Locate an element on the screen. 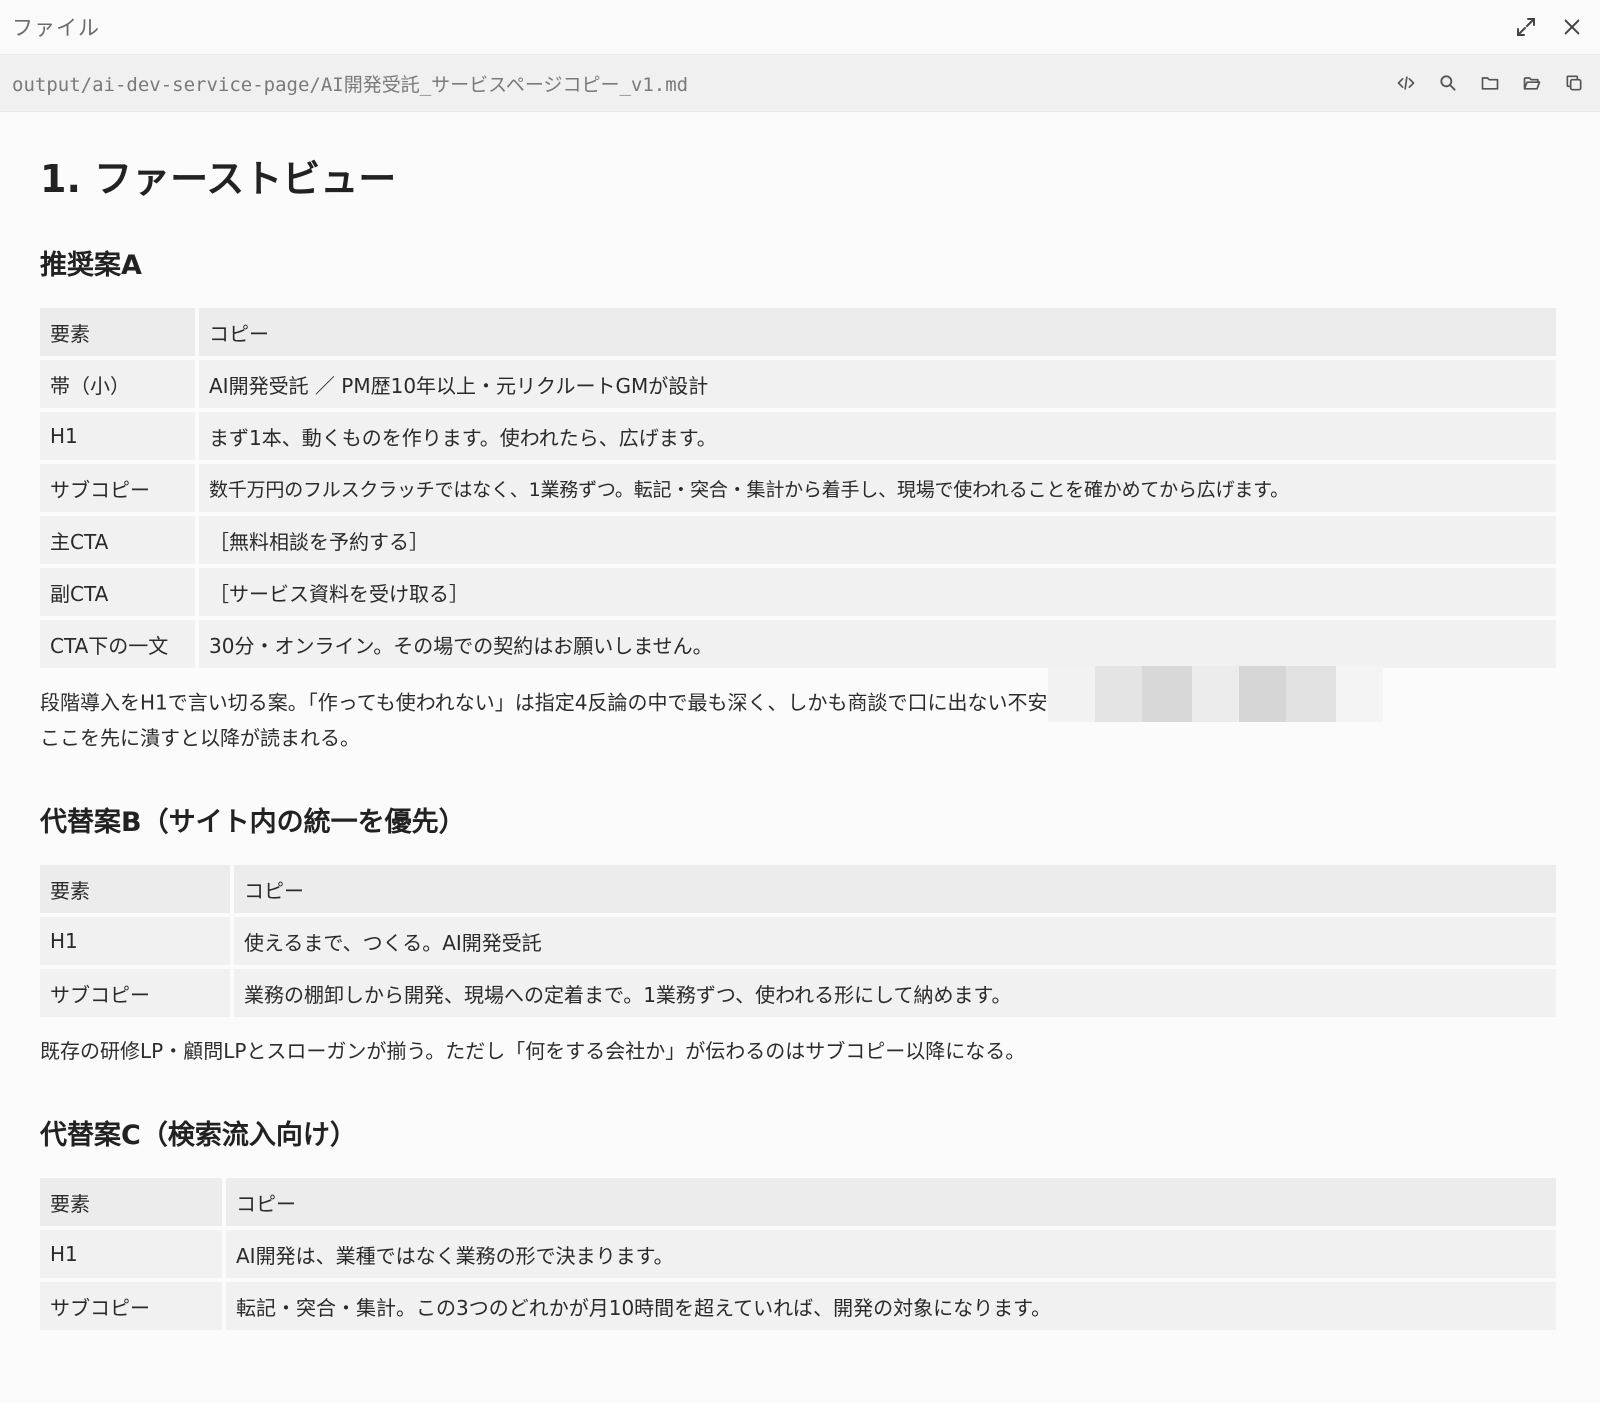 This screenshot has height=1403, width=1600. folder-icon is located at coordinates (1490, 83).